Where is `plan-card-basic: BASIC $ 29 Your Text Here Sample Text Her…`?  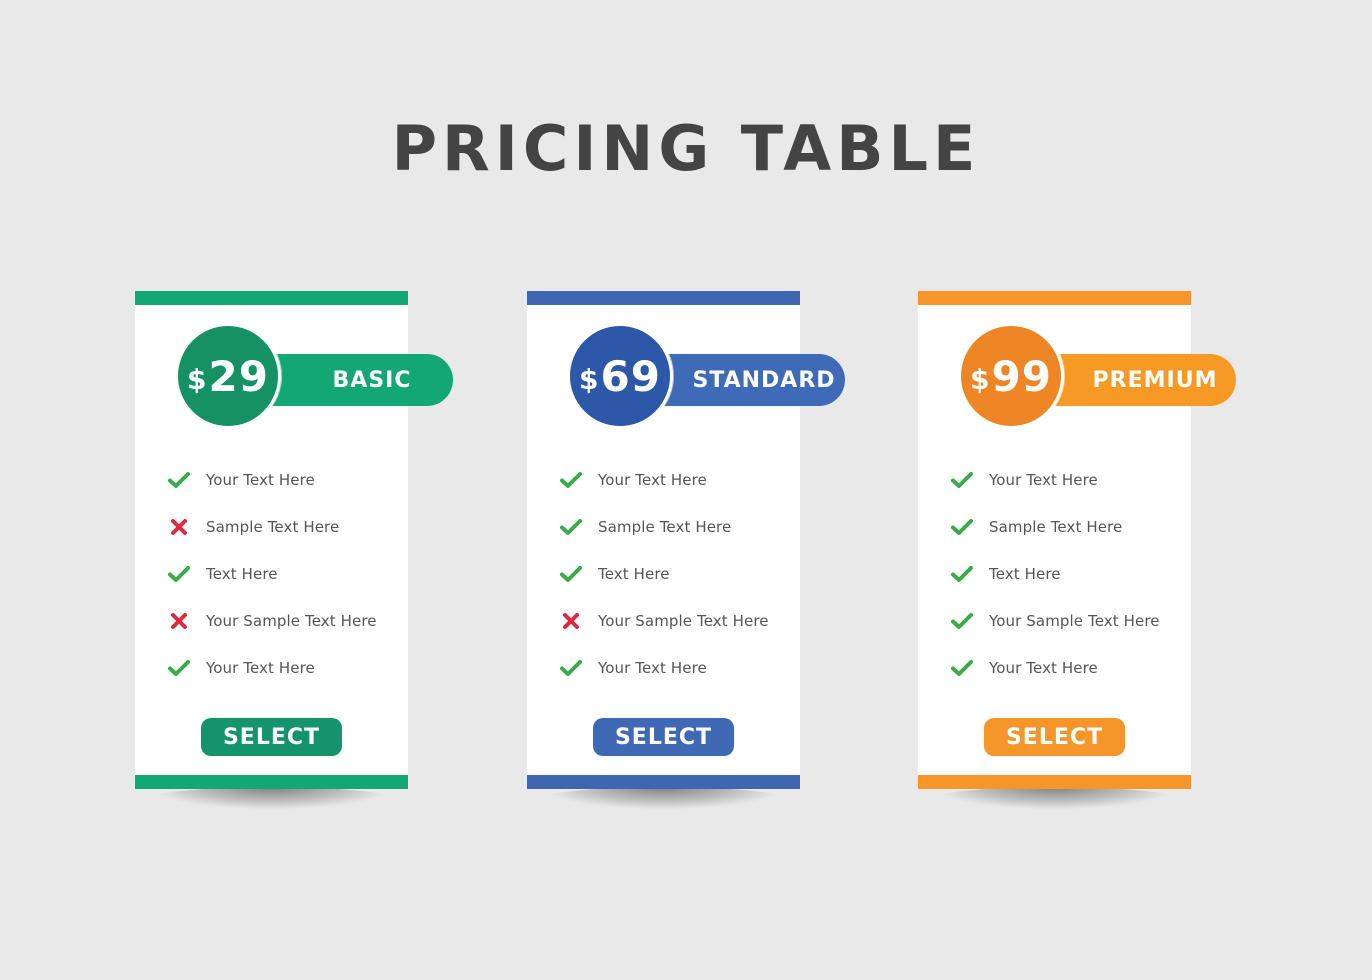
plan-card-basic: BASIC $ 29 Your Text Here Sample Text Her… is located at coordinates (294, 550).